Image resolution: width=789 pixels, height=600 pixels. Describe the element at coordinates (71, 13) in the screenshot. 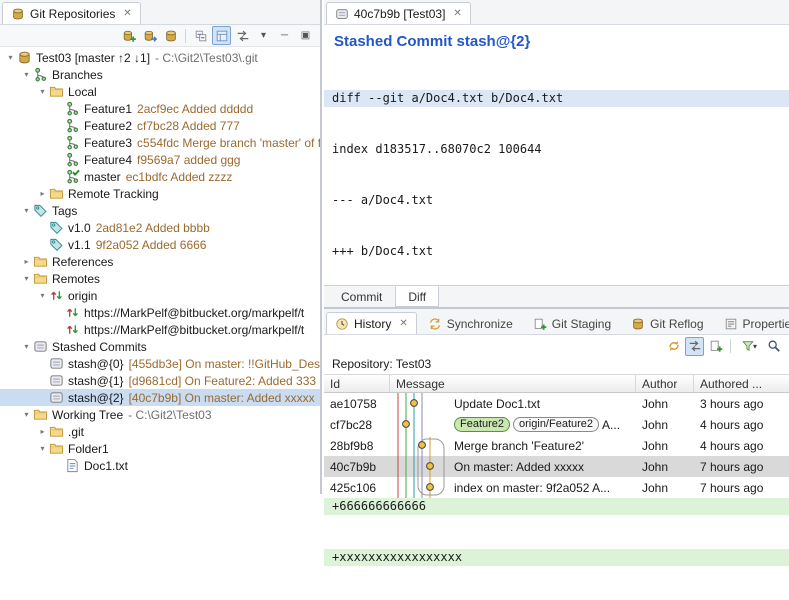

I see `tab-git-repositories: Git Repositories ✕` at that location.